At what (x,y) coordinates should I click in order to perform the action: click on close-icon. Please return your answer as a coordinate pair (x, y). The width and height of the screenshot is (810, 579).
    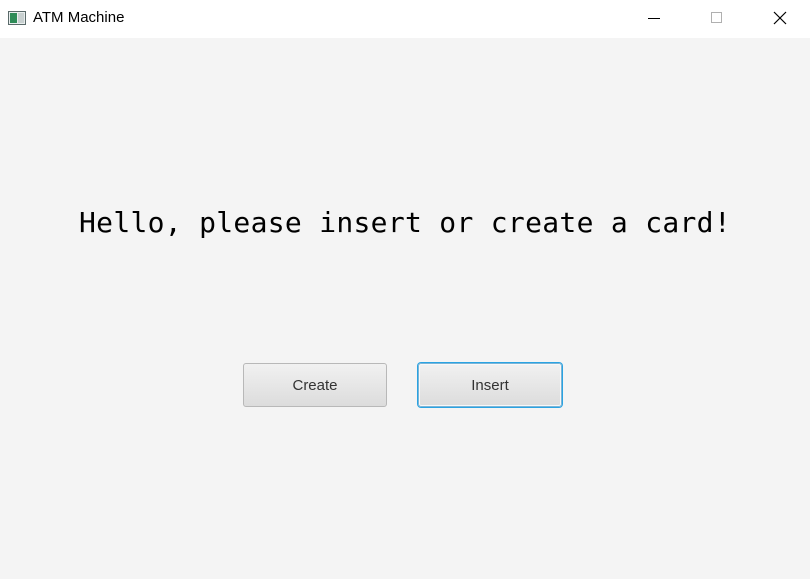
    Looking at the image, I should click on (780, 18).